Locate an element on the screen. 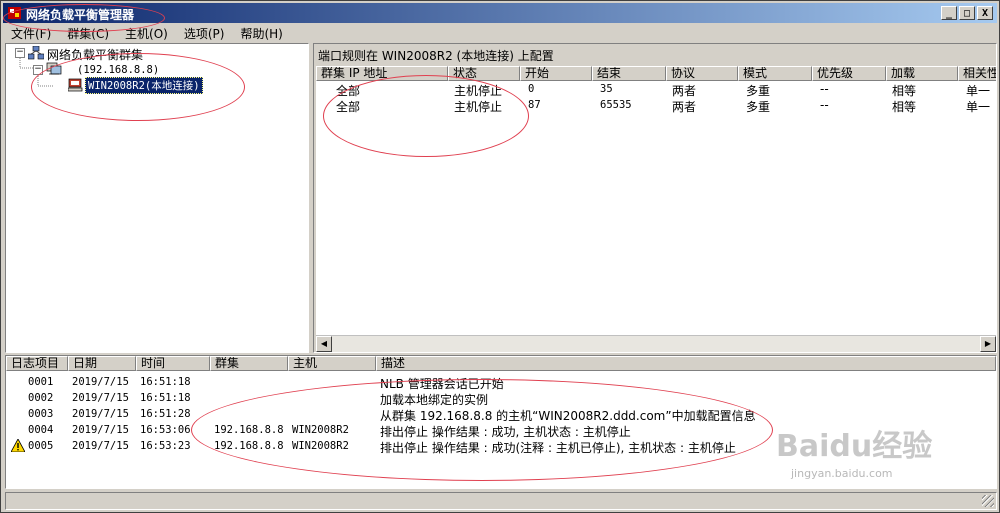 The height and width of the screenshot is (513, 1000). log-cell-time: 16:53:23 is located at coordinates (165, 446).